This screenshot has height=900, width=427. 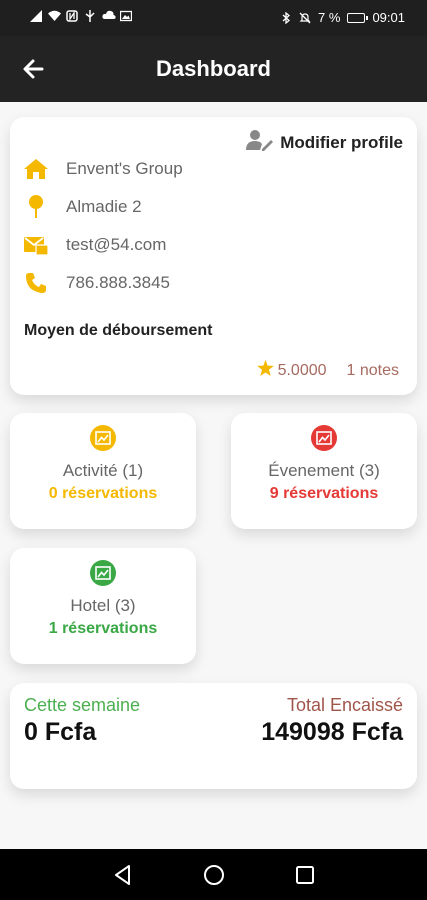 I want to click on hotel-card: Hotel (3) 1 réservations, so click(x=103, y=606).